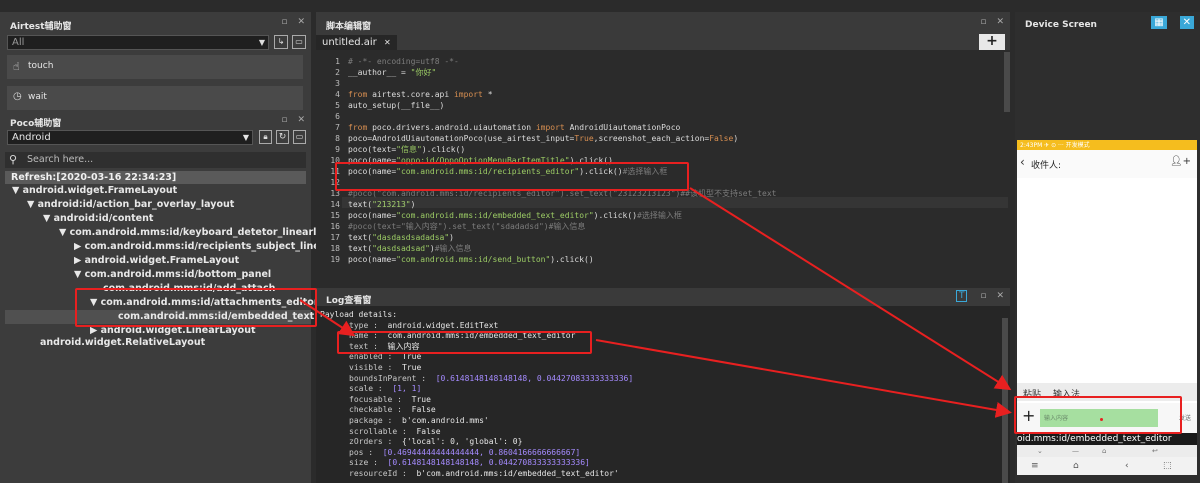  I want to click on log-field-key: boundsInParent :, so click(388, 378).